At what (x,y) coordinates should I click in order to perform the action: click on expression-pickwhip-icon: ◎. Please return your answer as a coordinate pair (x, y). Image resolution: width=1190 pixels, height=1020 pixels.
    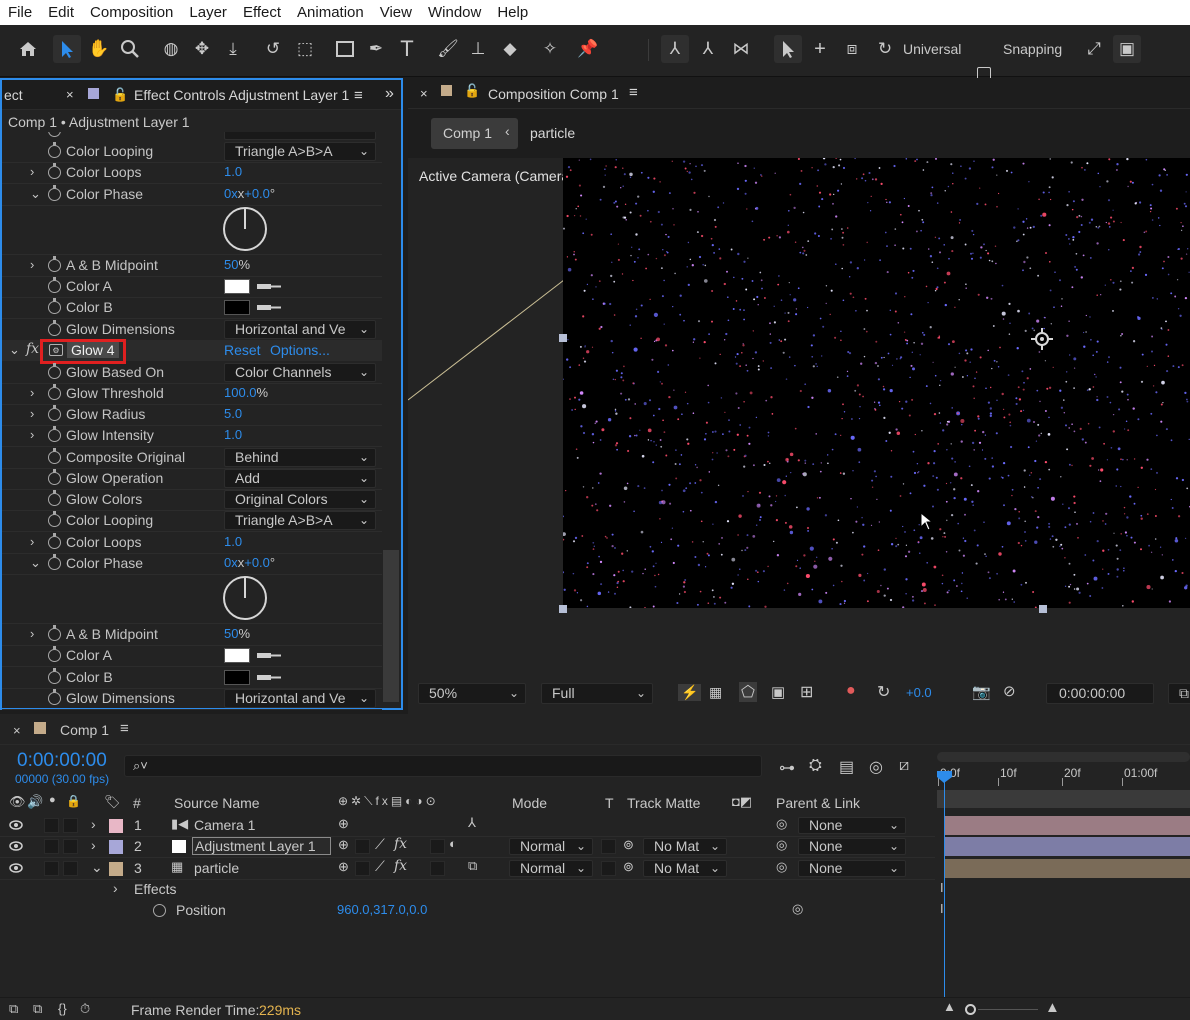
    Looking at the image, I should click on (797, 909).